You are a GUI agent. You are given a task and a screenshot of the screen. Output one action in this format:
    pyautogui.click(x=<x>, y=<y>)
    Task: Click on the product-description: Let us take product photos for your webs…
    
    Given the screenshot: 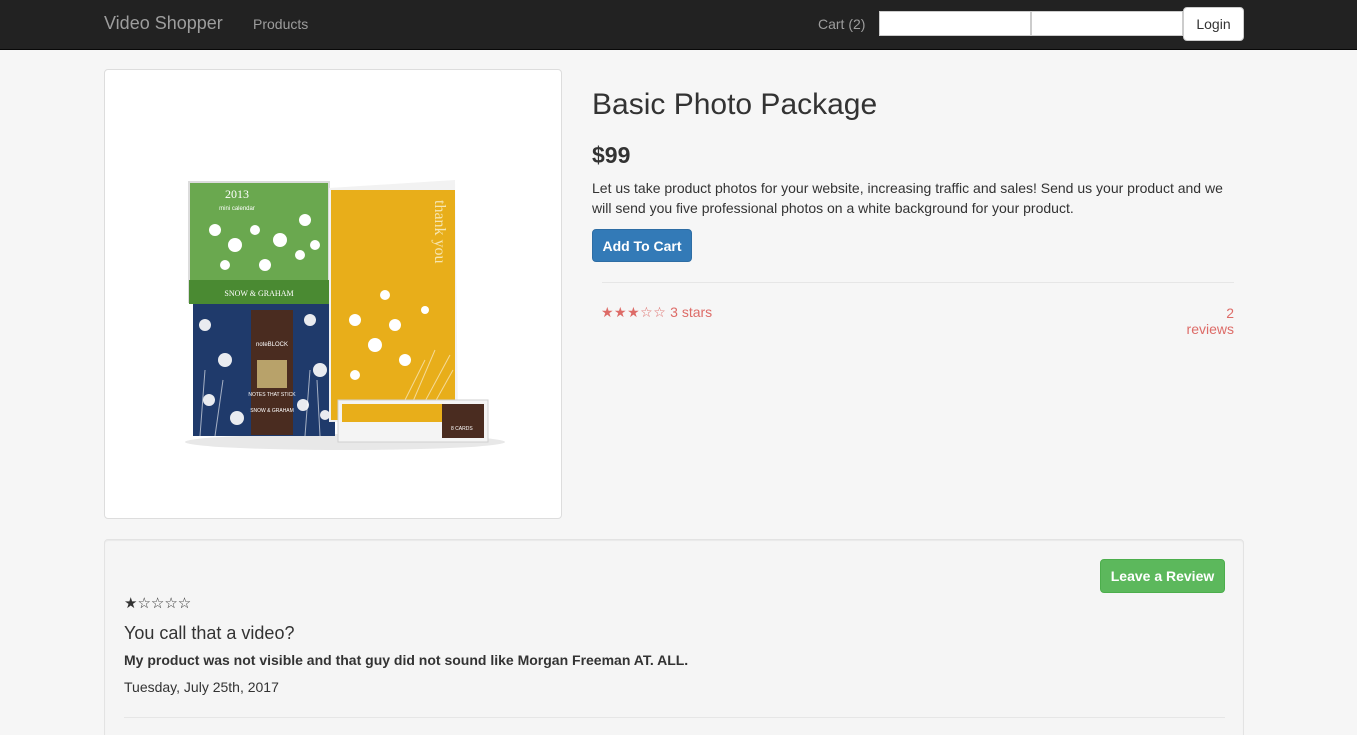 What is the action you would take?
    pyautogui.click(x=907, y=198)
    